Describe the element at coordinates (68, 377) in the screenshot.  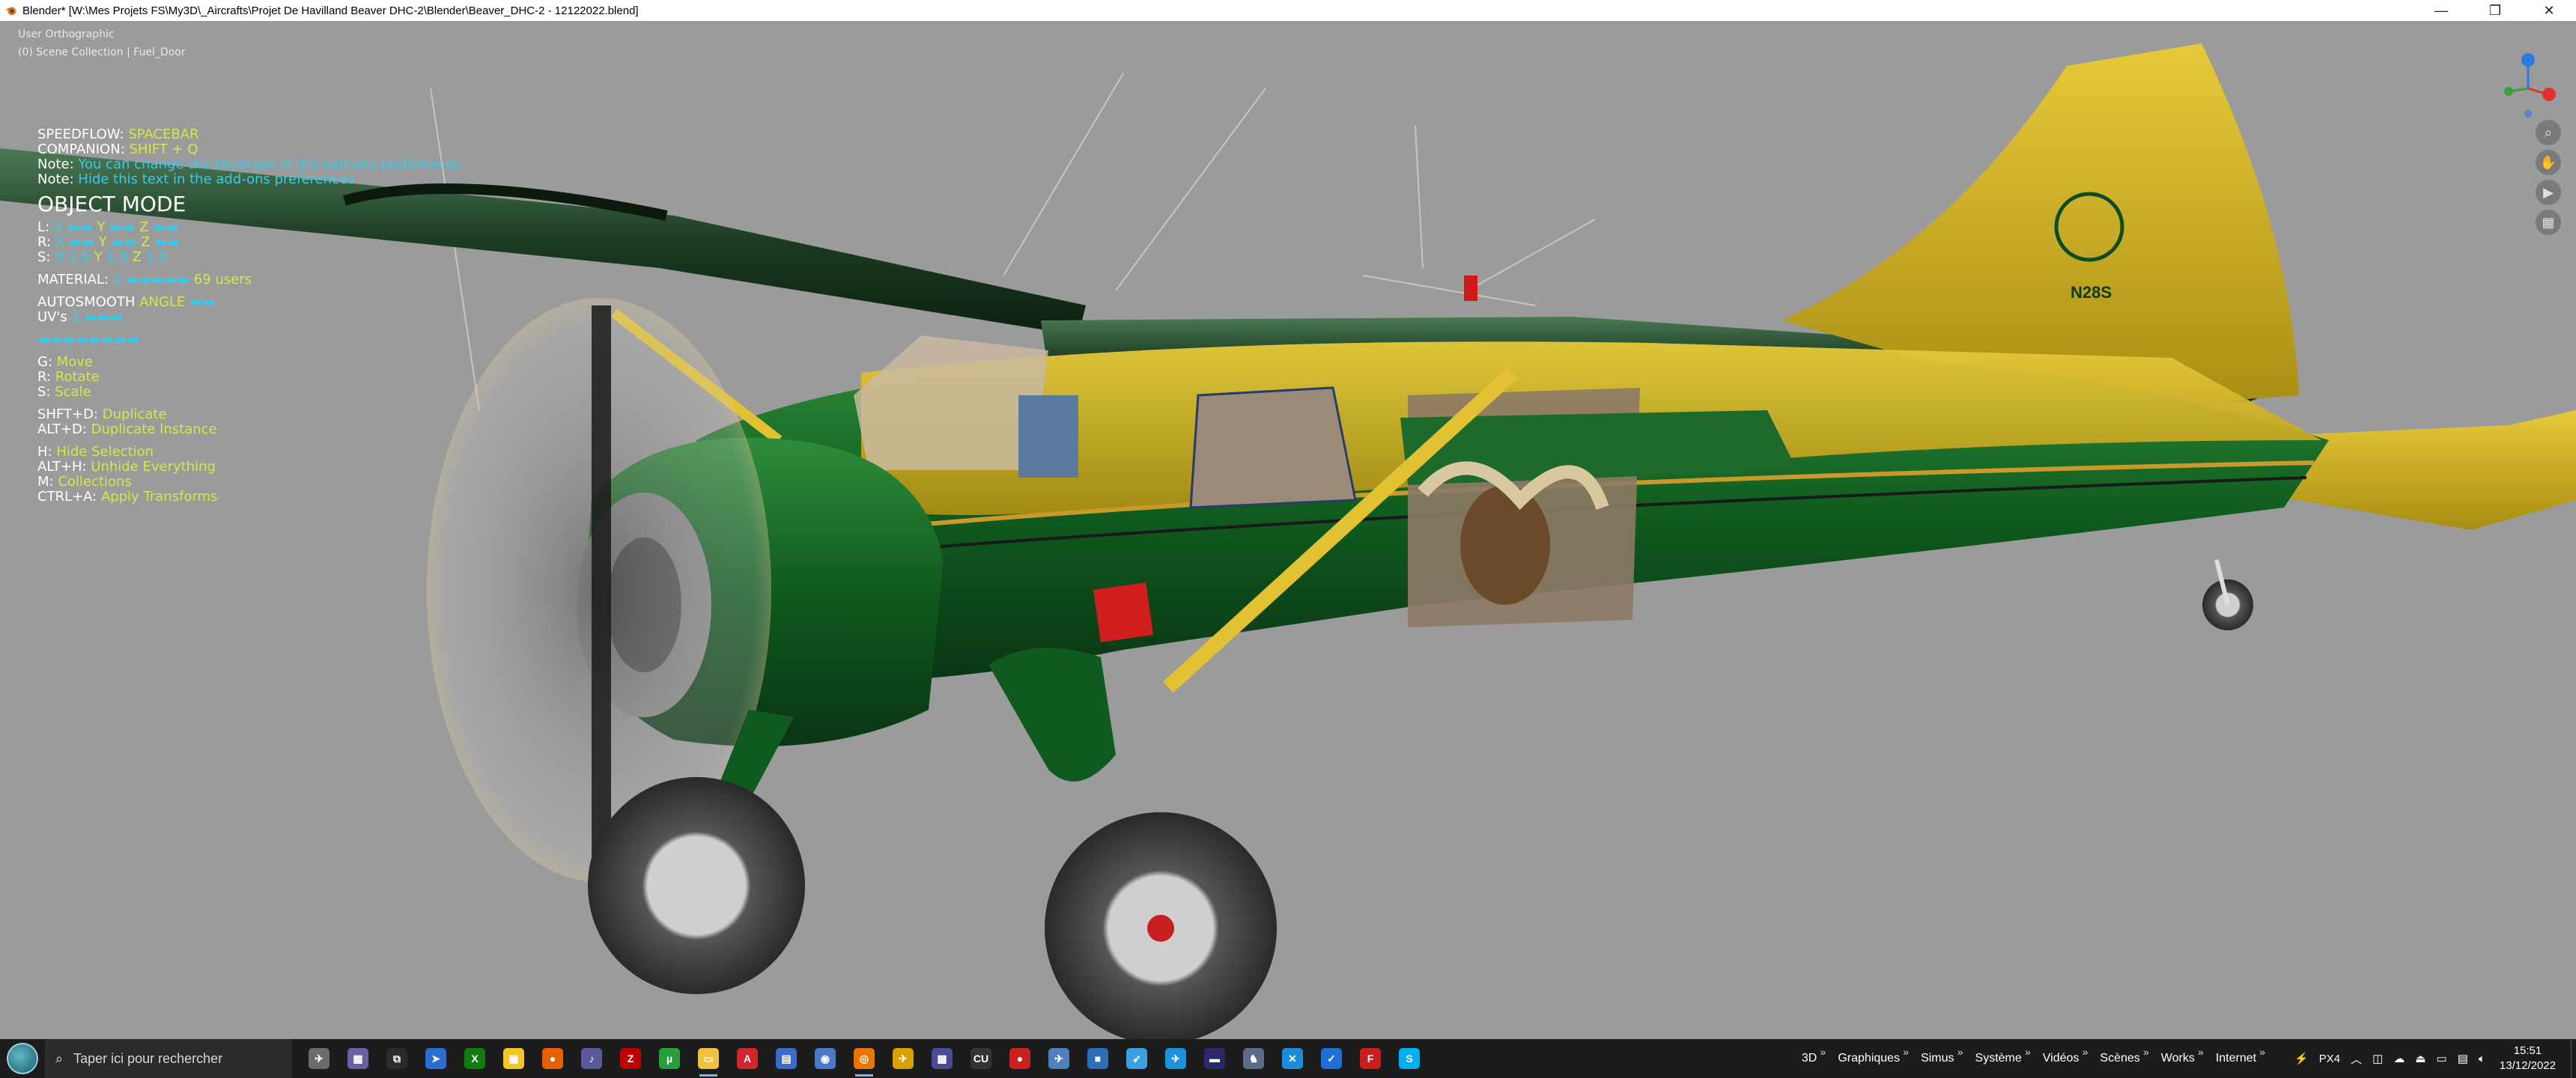
I see `shortcut-rotate: R: Rotate` at that location.